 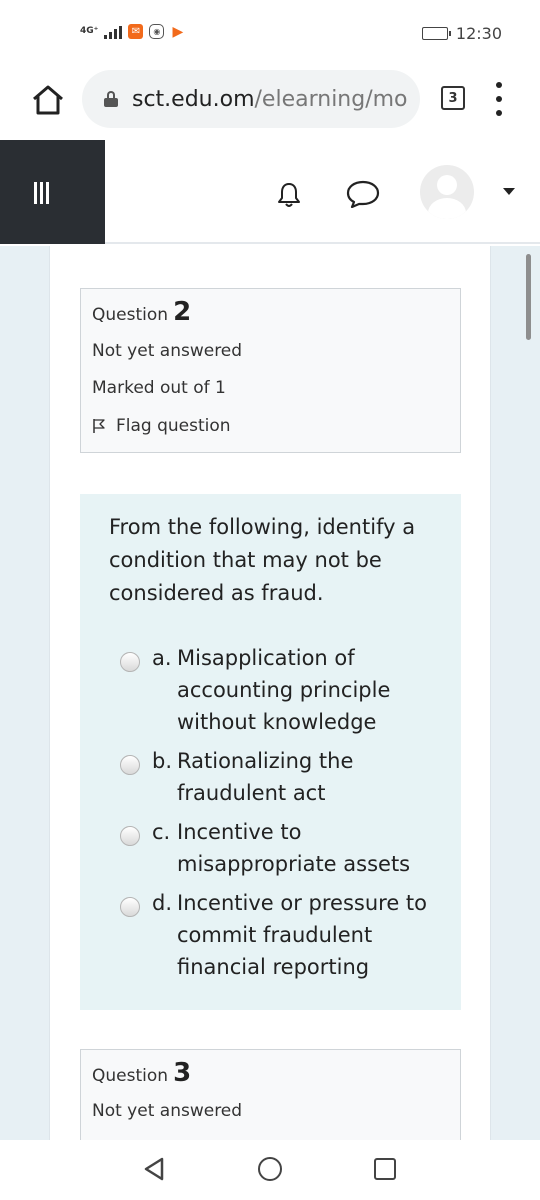 I want to click on more-vert-icon, so click(x=499, y=99).